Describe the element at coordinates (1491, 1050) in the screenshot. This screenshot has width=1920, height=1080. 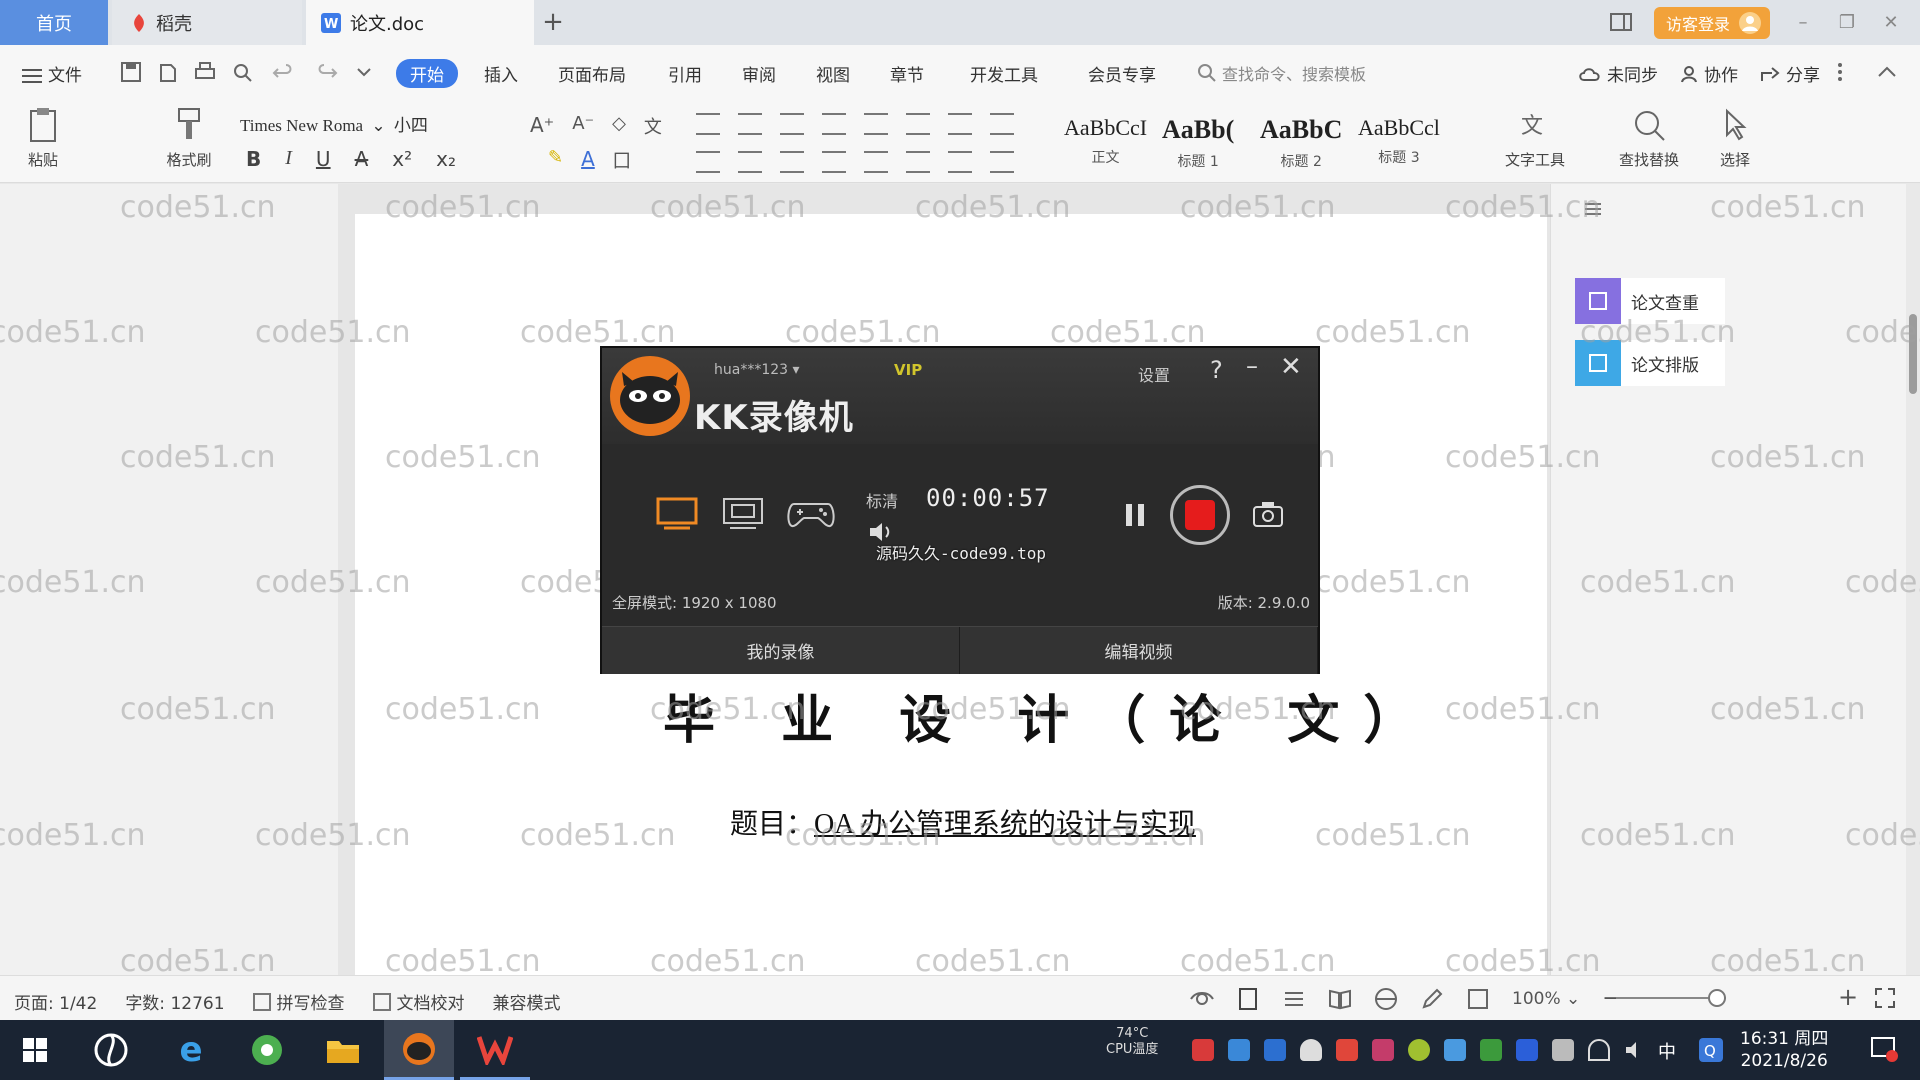
I see `nvidia-icon` at that location.